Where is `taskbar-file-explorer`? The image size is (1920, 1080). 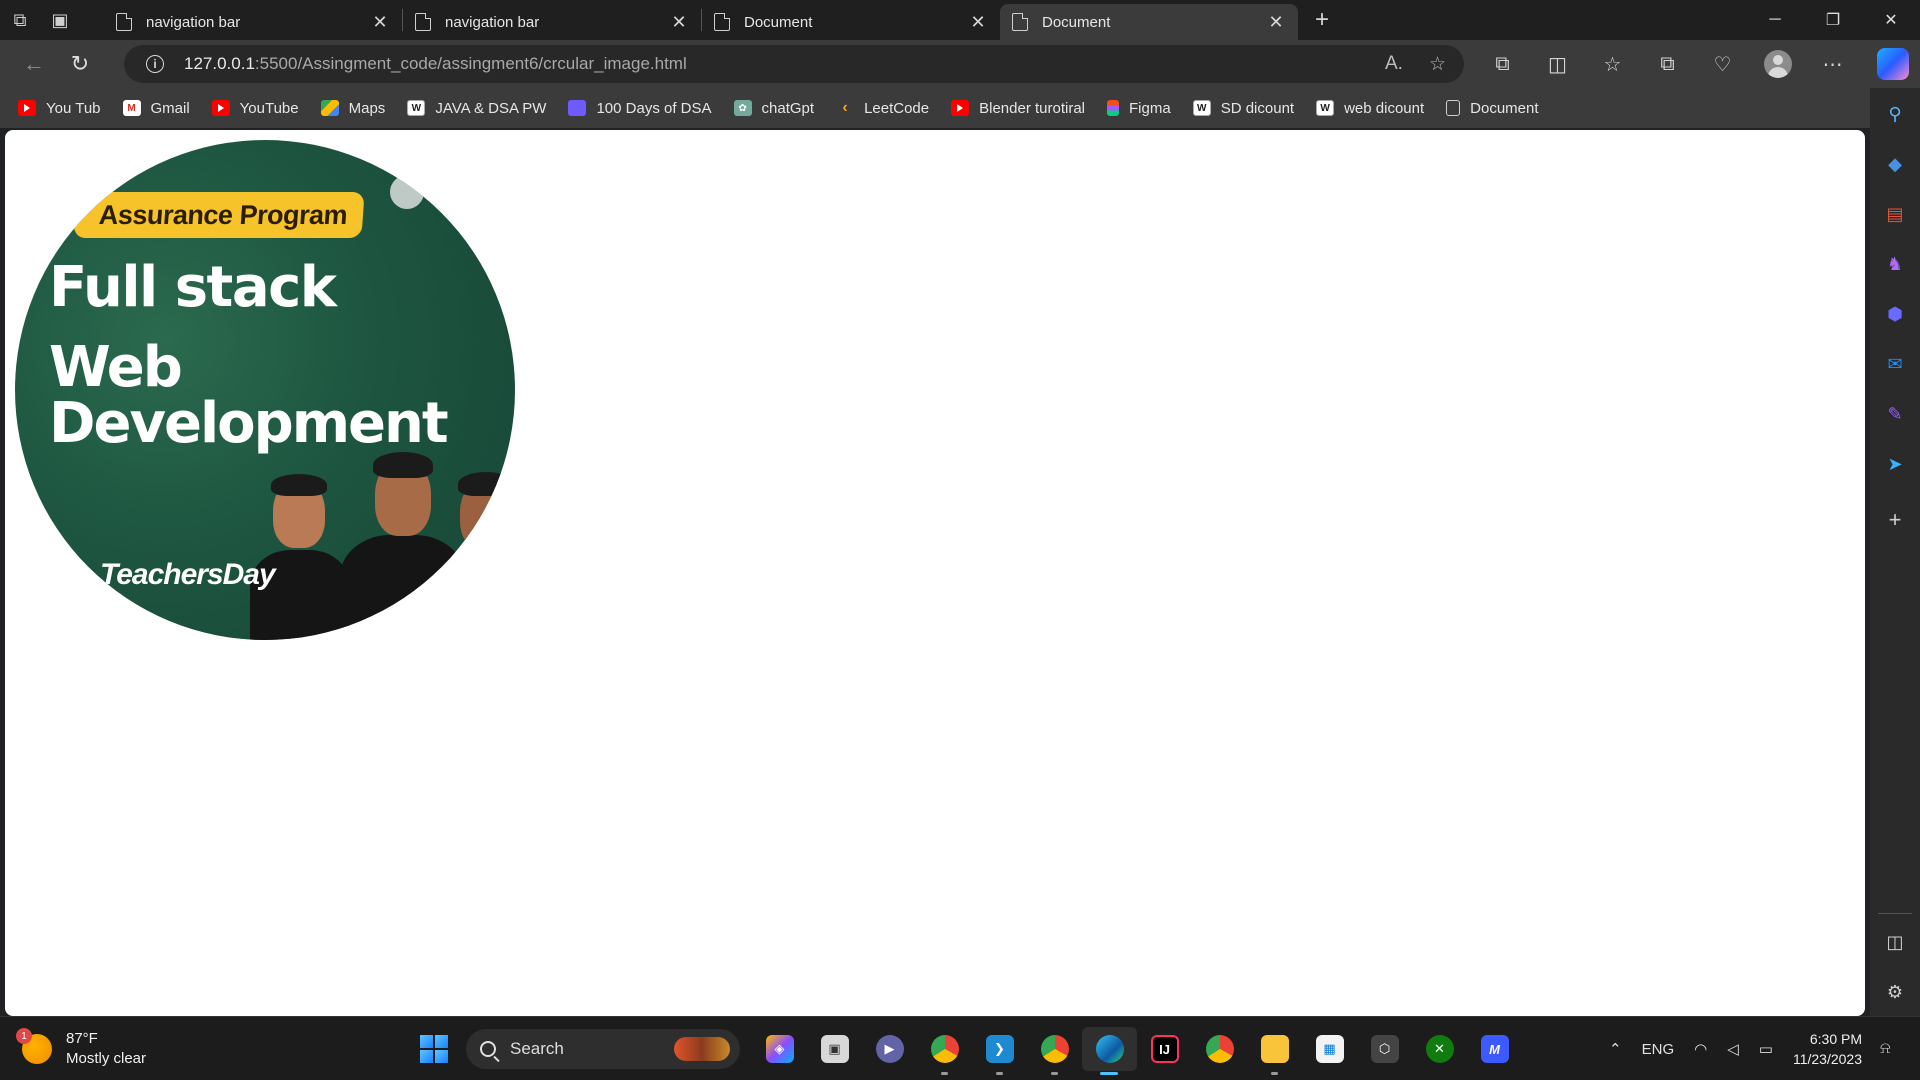 taskbar-file-explorer is located at coordinates (1274, 1051).